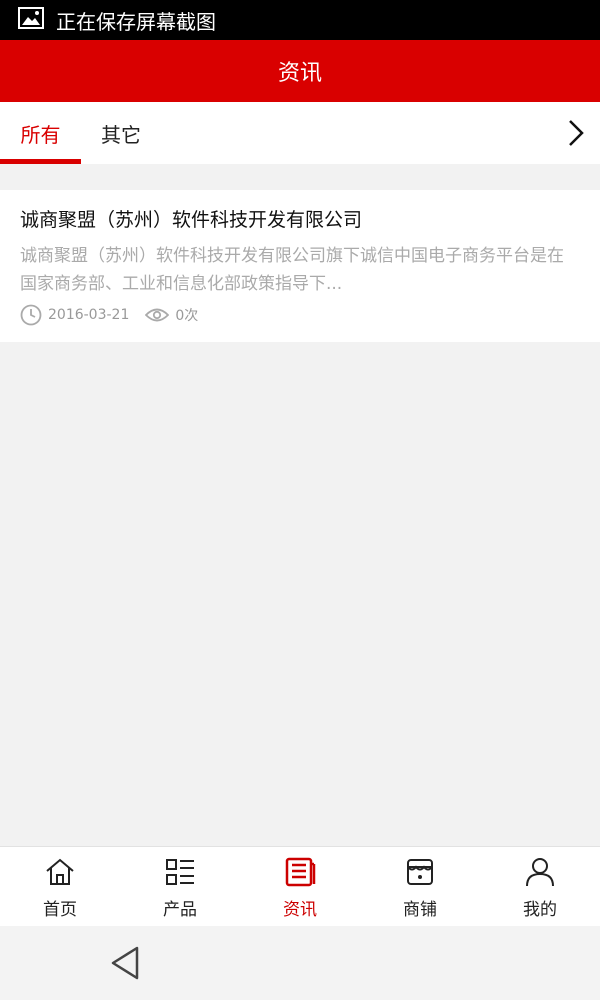 The width and height of the screenshot is (600, 1000). What do you see at coordinates (31, 315) in the screenshot?
I see `clock-icon` at bounding box center [31, 315].